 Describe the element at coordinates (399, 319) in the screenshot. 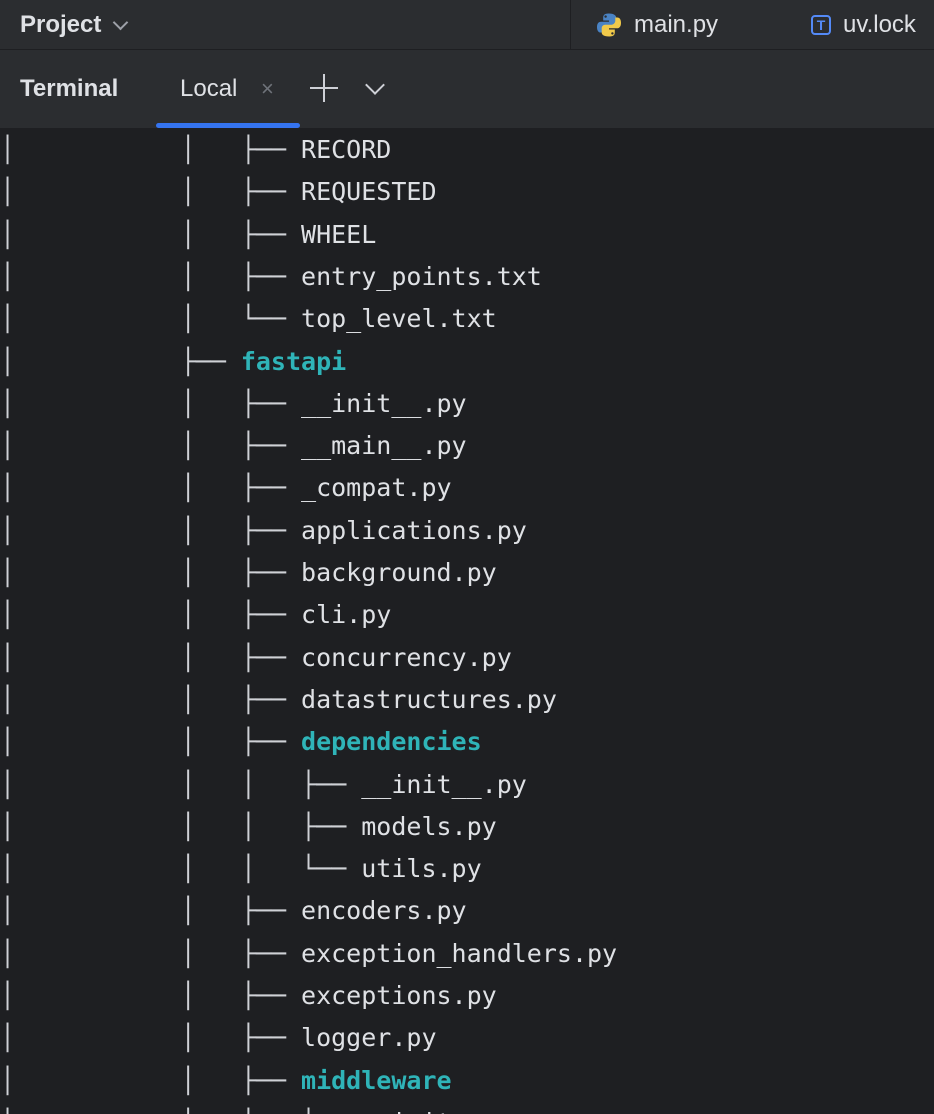

I see `file-name: top_level.txt` at that location.